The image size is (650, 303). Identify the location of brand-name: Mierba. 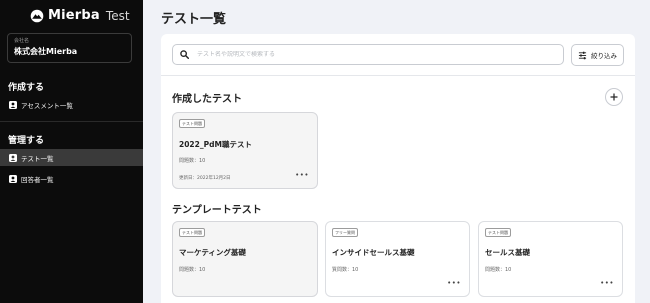
(74, 15).